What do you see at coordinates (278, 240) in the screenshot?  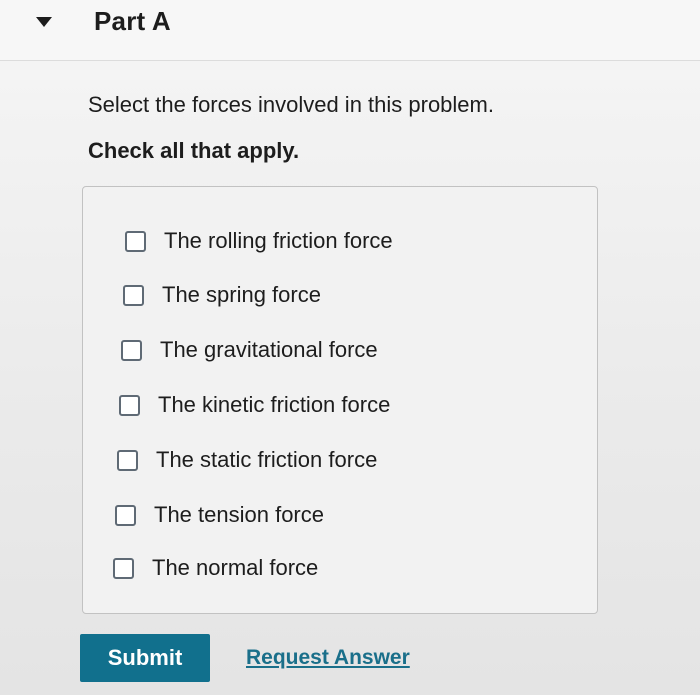 I see `option-label: The rolling friction force` at bounding box center [278, 240].